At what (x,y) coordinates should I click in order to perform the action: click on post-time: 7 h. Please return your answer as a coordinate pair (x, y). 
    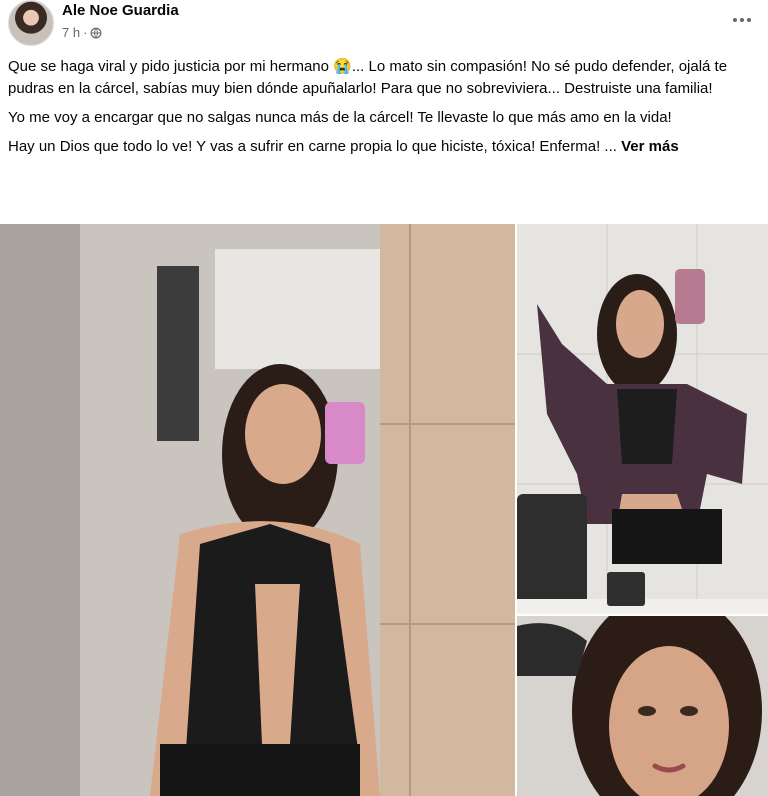
    Looking at the image, I should click on (71, 32).